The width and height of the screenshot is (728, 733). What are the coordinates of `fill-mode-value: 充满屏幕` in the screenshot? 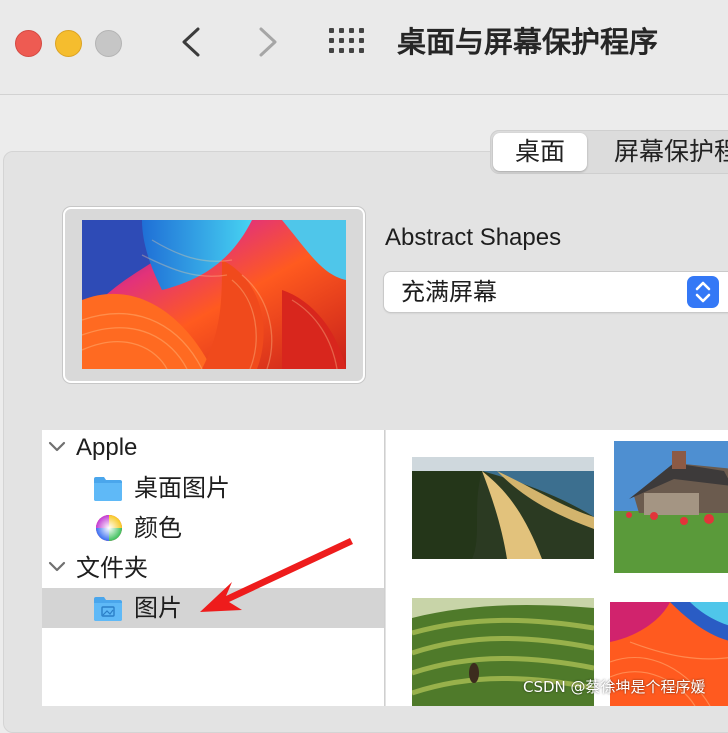 It's located at (449, 292).